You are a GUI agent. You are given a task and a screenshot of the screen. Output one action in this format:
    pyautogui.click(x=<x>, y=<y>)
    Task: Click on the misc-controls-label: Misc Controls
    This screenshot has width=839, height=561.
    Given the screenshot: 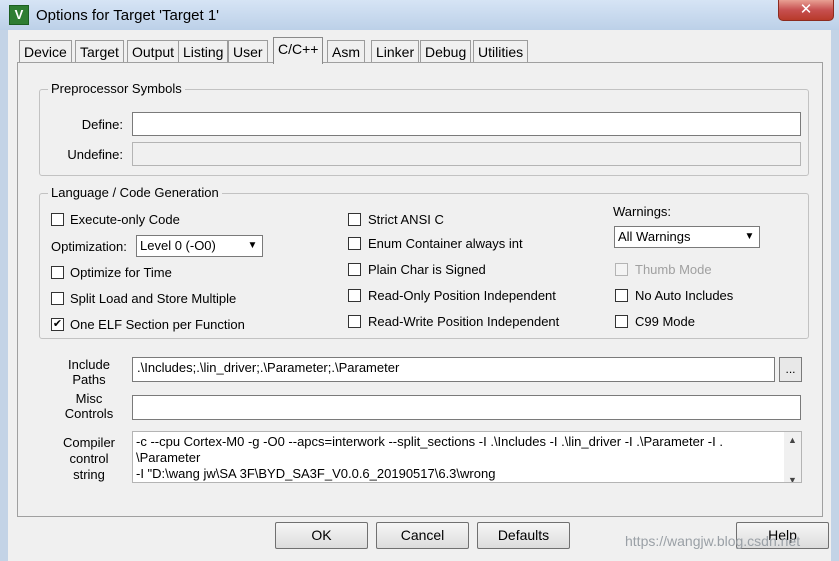 What is the action you would take?
    pyautogui.click(x=89, y=406)
    